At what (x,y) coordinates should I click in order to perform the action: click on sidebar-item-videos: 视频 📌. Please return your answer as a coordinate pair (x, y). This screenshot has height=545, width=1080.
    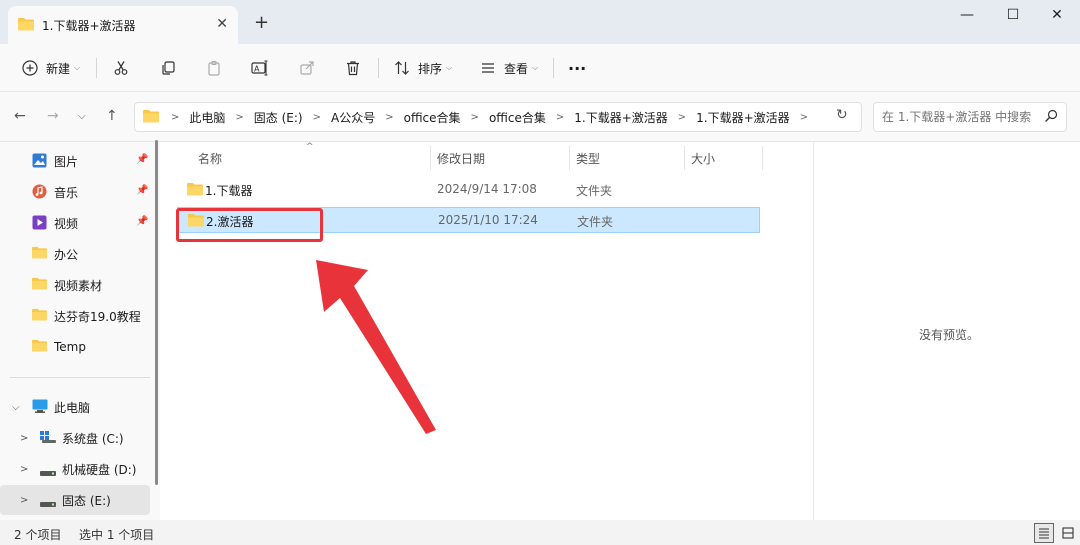
    Looking at the image, I should click on (75, 223).